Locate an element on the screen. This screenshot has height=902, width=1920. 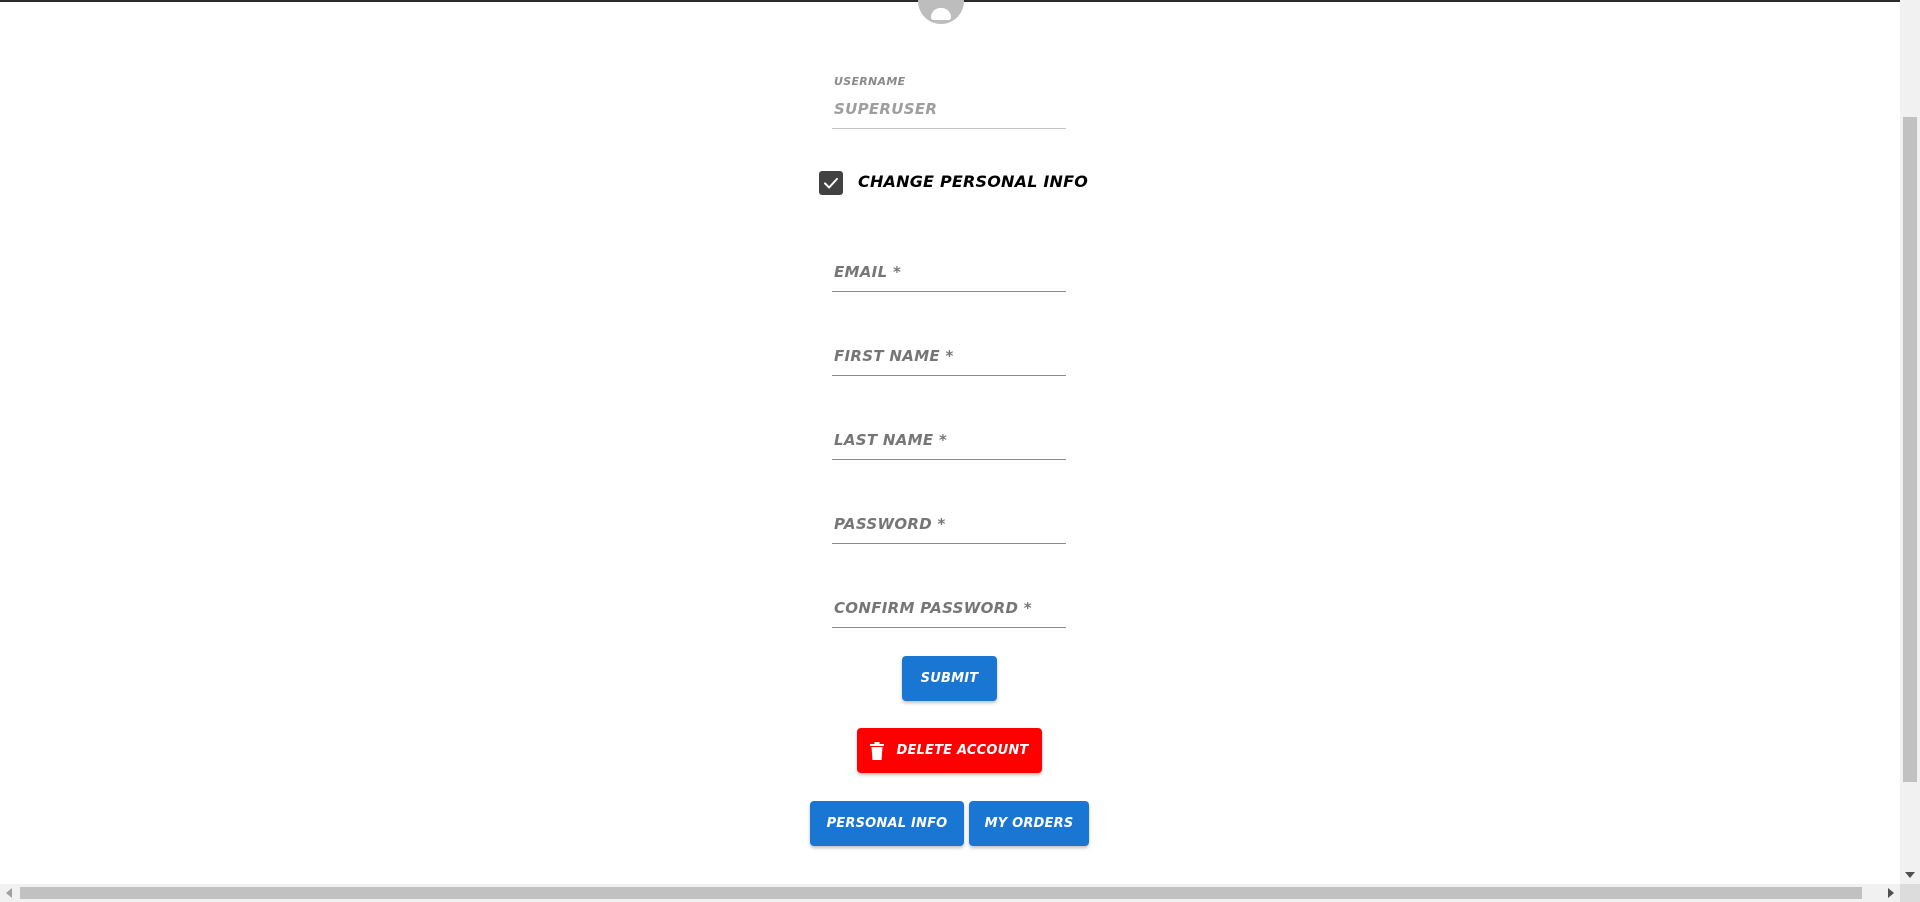
checkmark-icon is located at coordinates (831, 183).